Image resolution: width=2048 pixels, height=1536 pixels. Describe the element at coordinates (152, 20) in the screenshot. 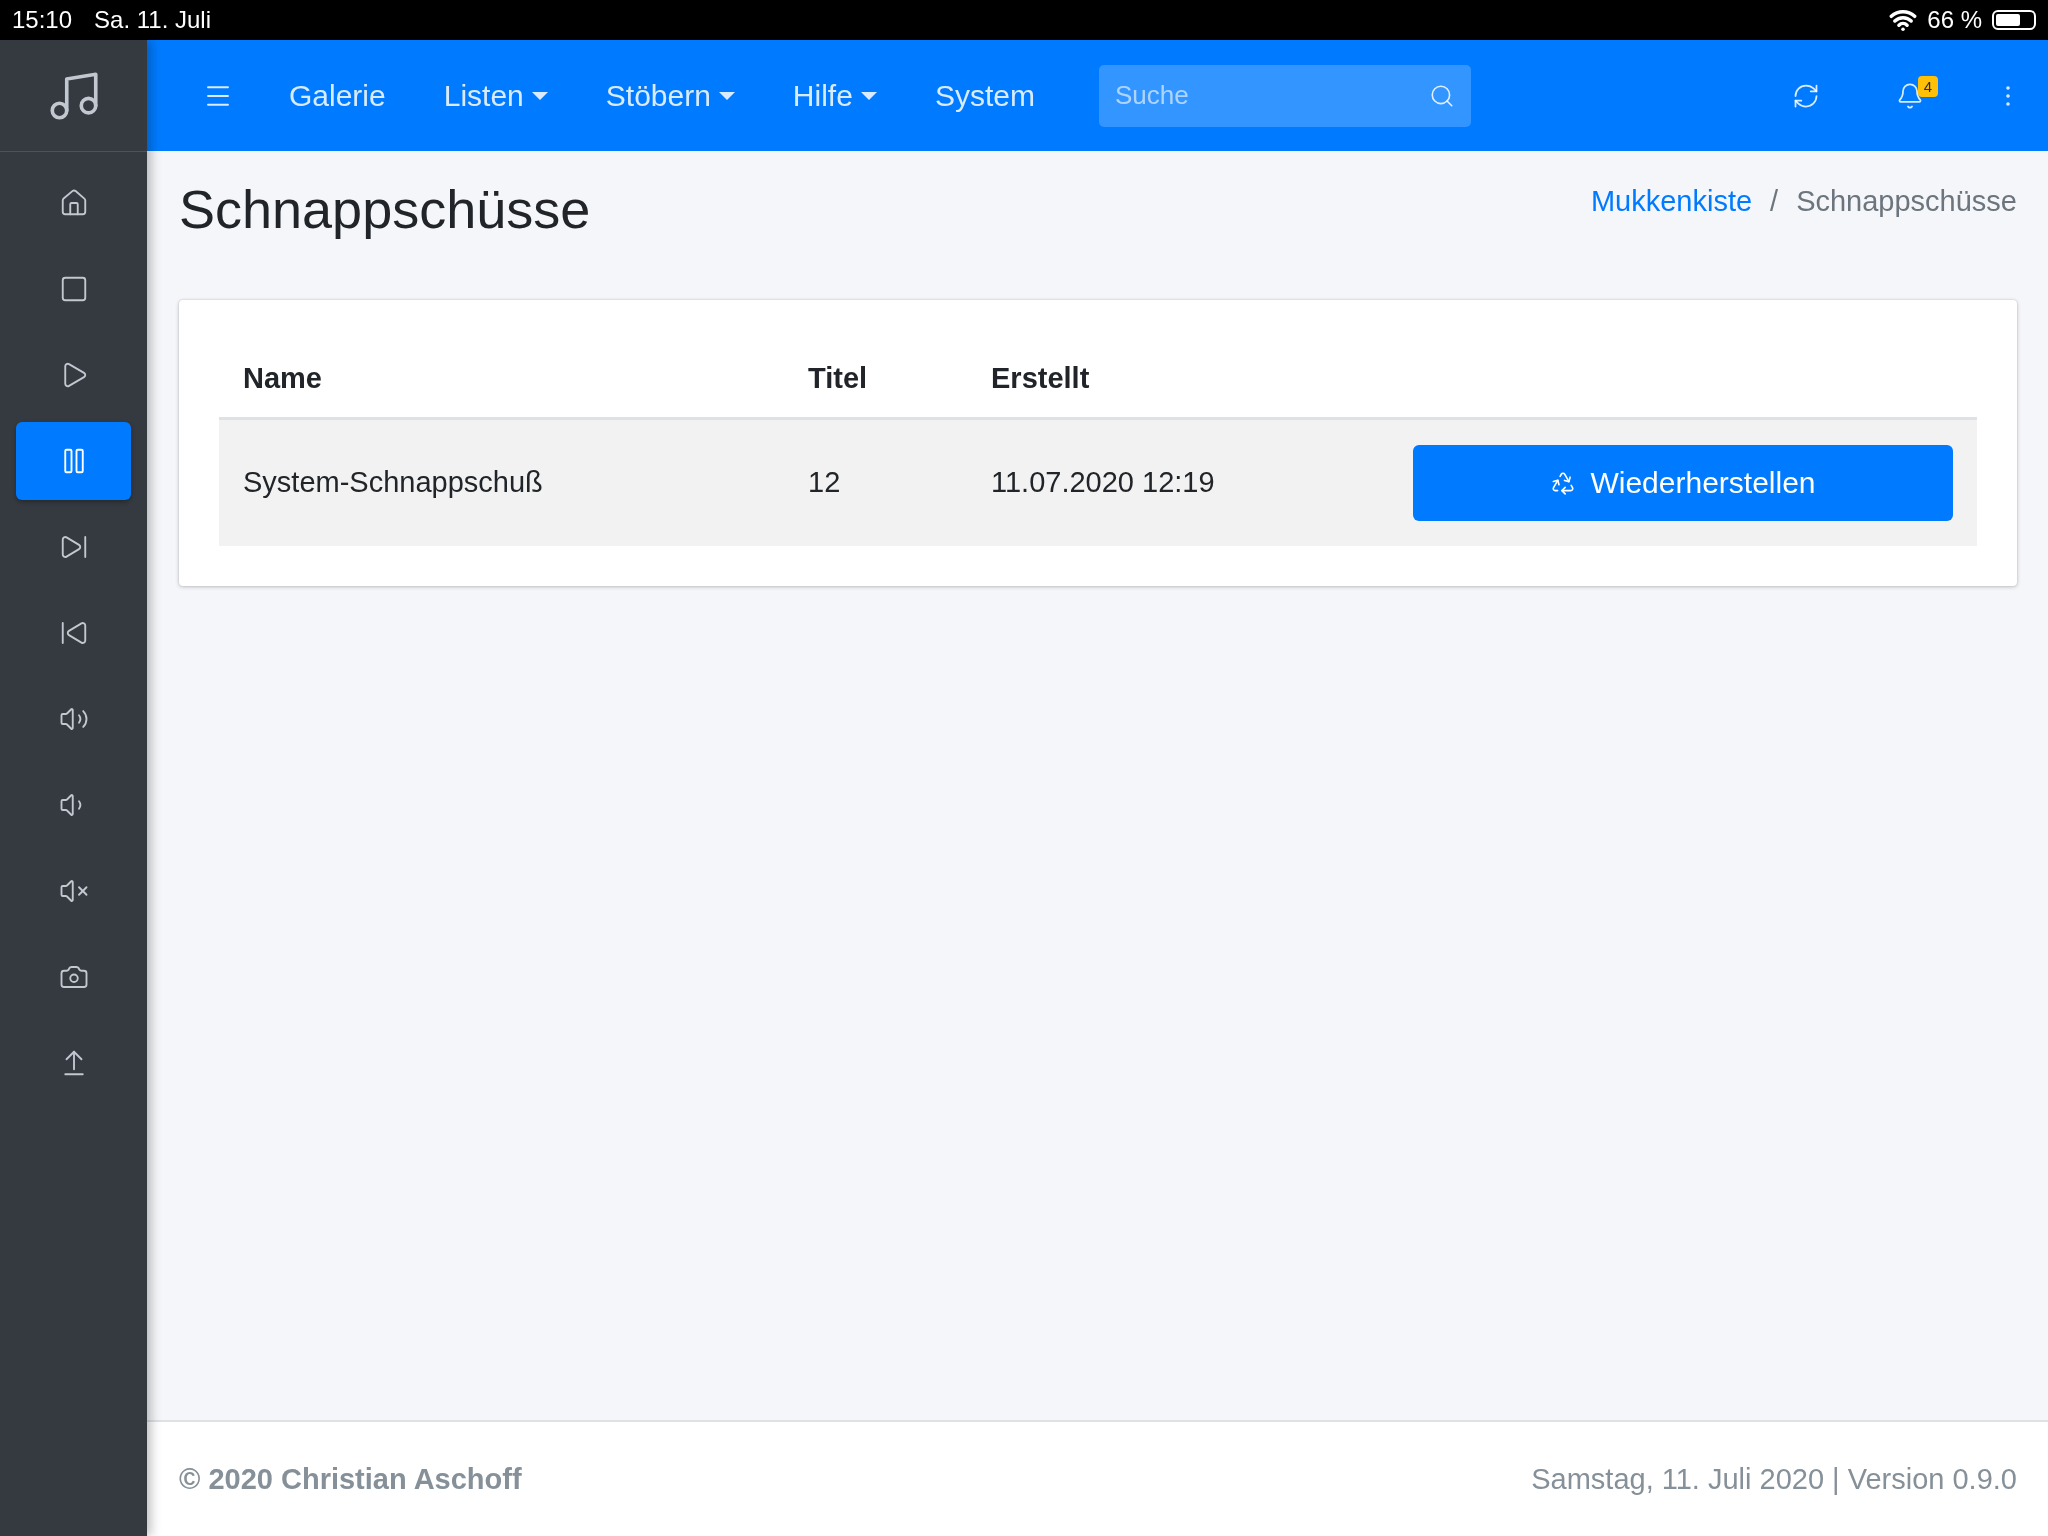

I see `status-date: Sa. 11. Juli` at that location.